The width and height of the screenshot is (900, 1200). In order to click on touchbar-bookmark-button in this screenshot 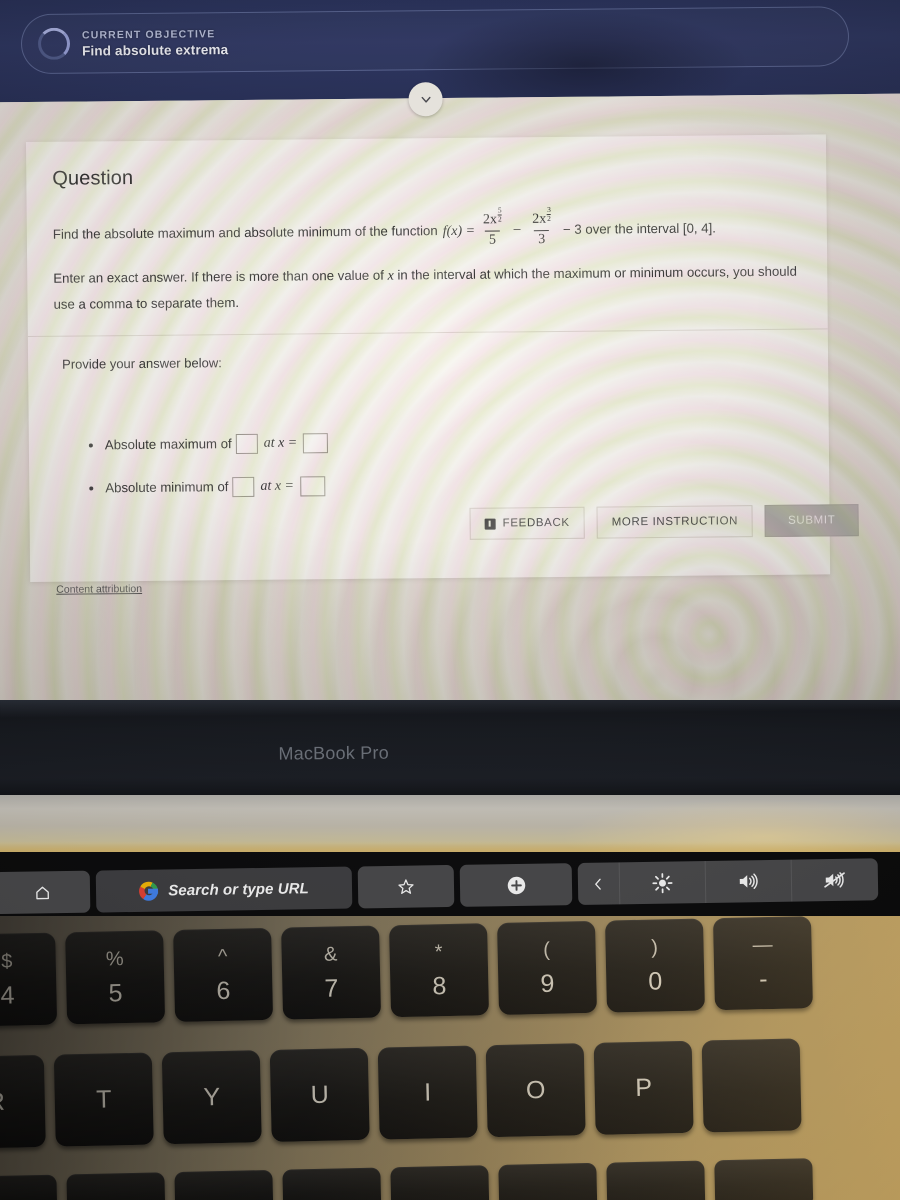, I will do `click(406, 886)`.